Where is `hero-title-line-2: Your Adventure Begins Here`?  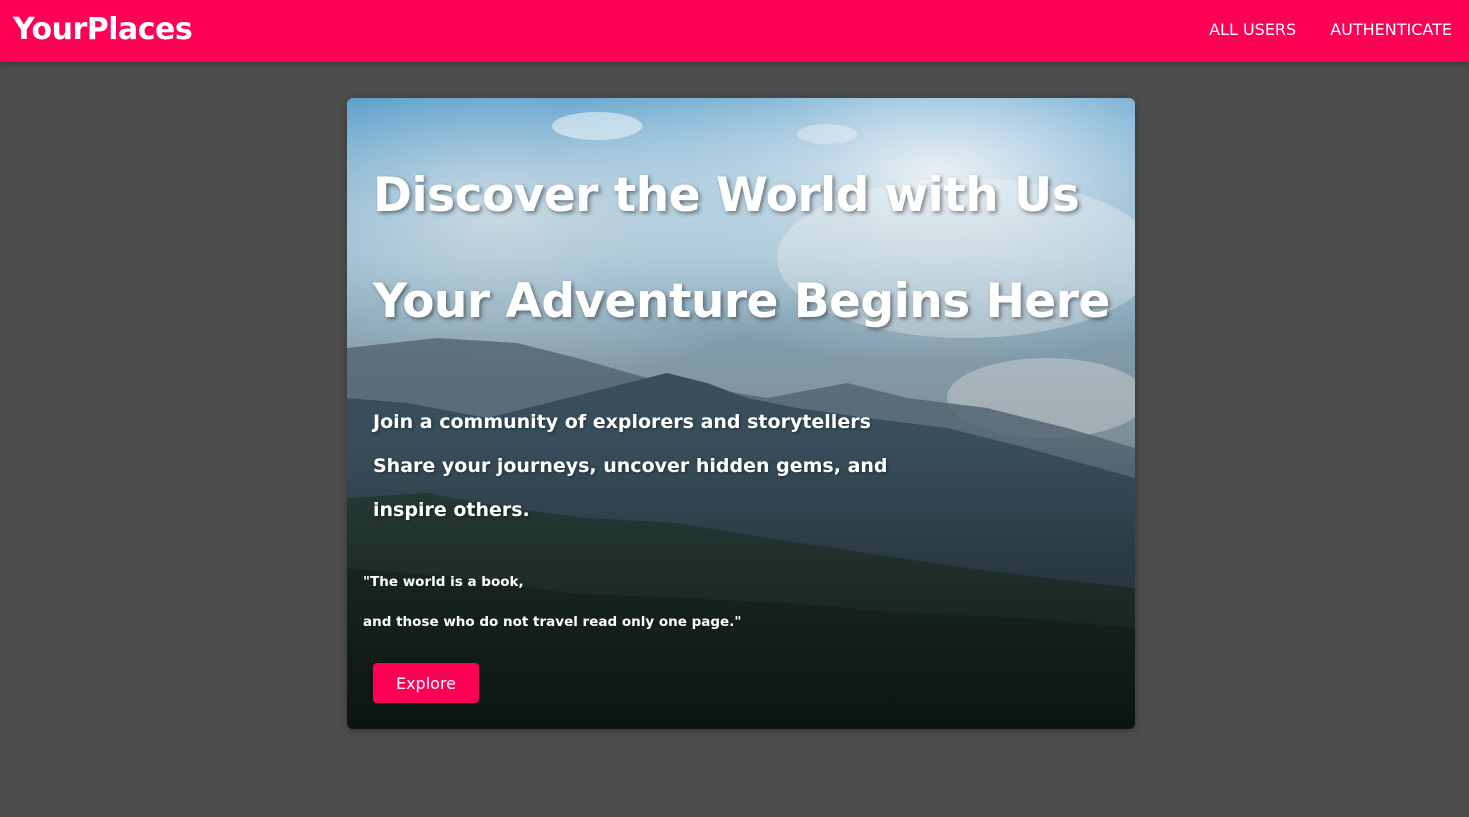 hero-title-line-2: Your Adventure Begins Here is located at coordinates (741, 301).